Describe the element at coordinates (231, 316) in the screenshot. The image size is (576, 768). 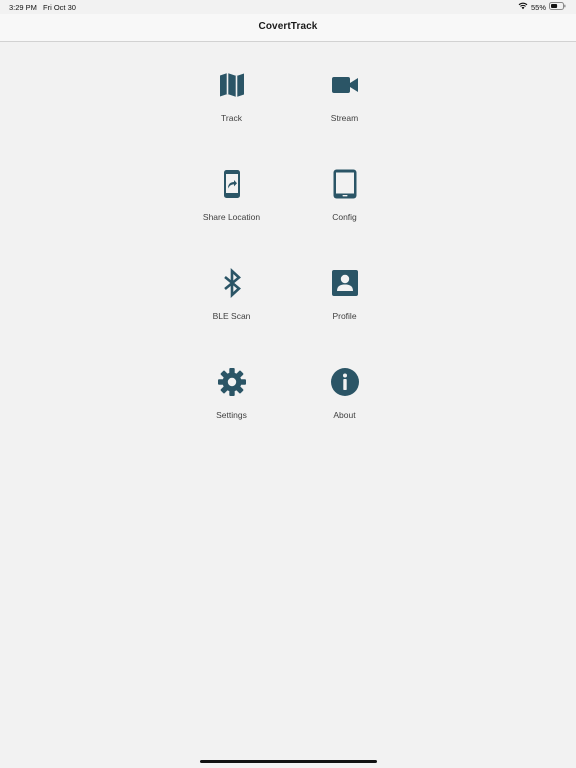
I see `menu-item-label: BLE Scan` at that location.